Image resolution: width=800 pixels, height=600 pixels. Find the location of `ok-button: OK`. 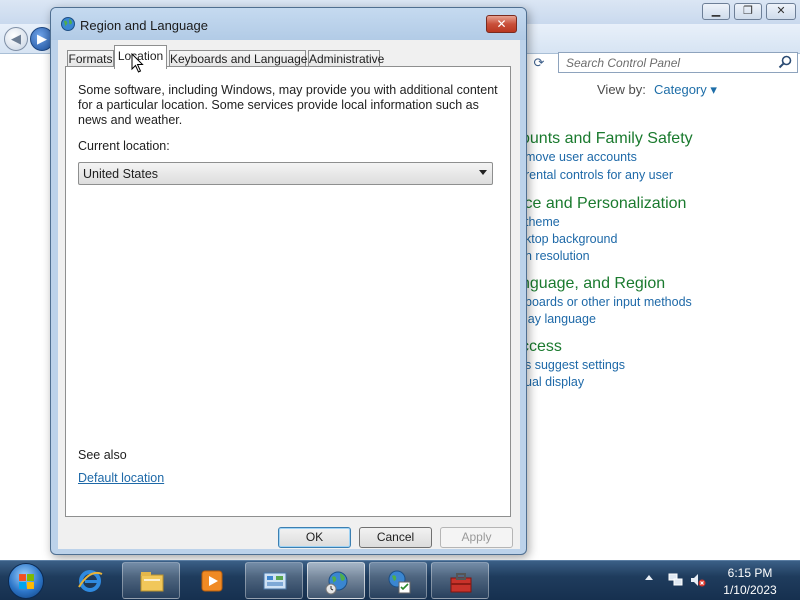

ok-button: OK is located at coordinates (314, 537).